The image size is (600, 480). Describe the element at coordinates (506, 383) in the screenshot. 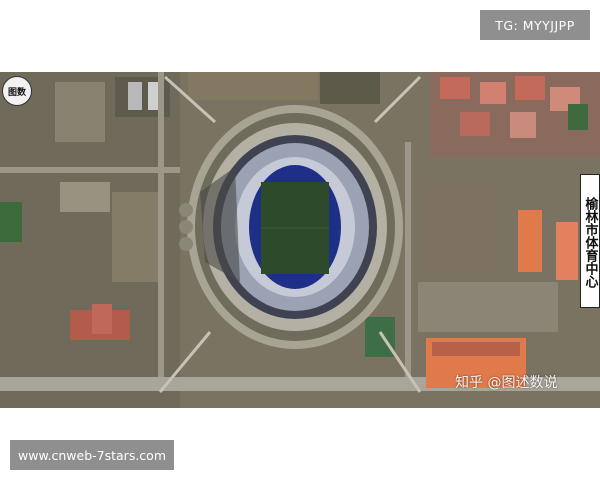

I see `zhihu-watermark: 知乎 @图述数说` at that location.